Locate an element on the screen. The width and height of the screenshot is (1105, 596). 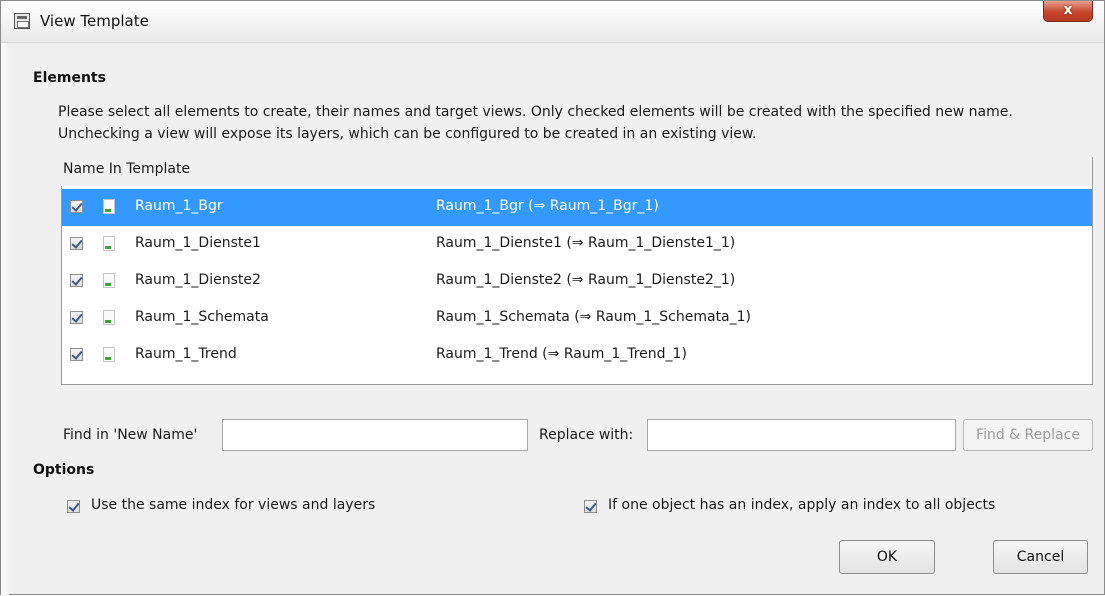
find-replace-button: Find & Replace is located at coordinates (1028, 435).